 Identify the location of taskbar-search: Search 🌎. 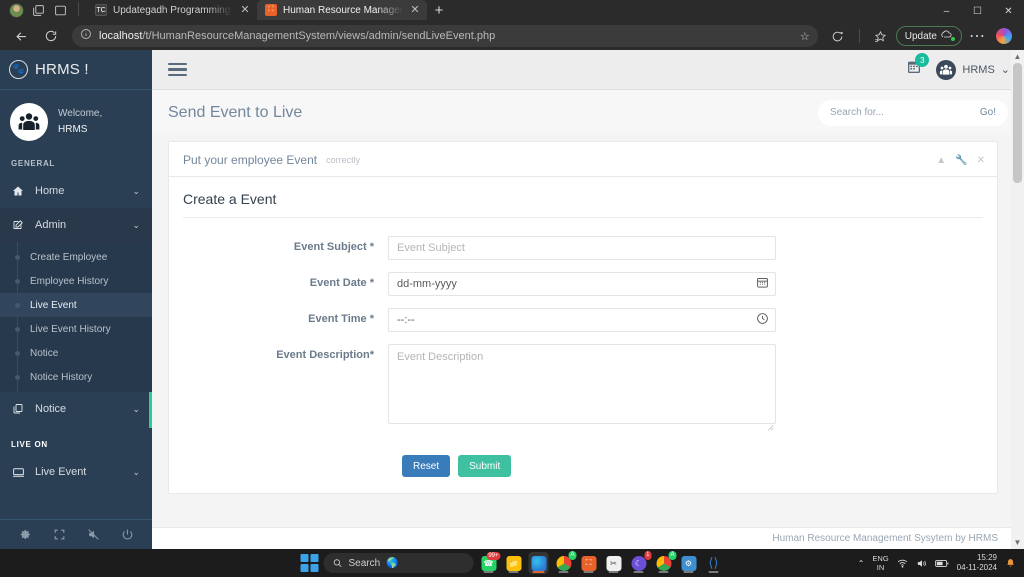
(398, 563).